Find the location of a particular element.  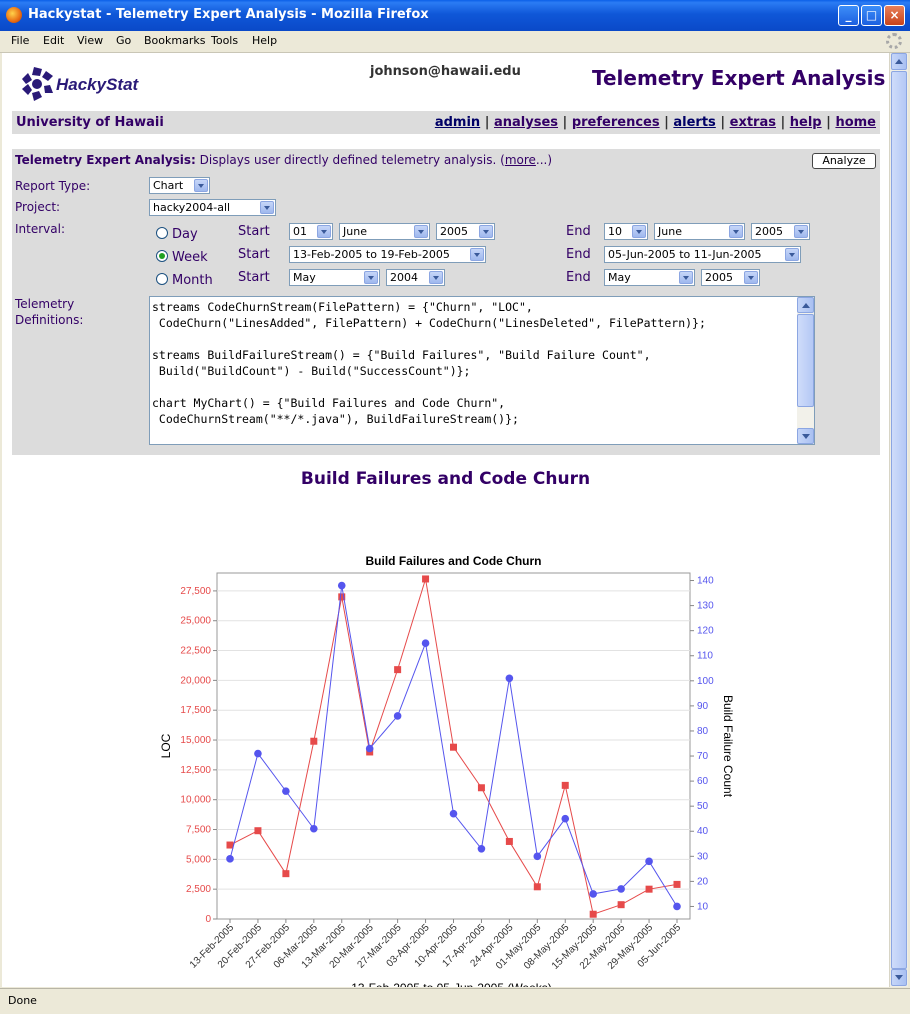

day-start-month-select: June is located at coordinates (384, 231).